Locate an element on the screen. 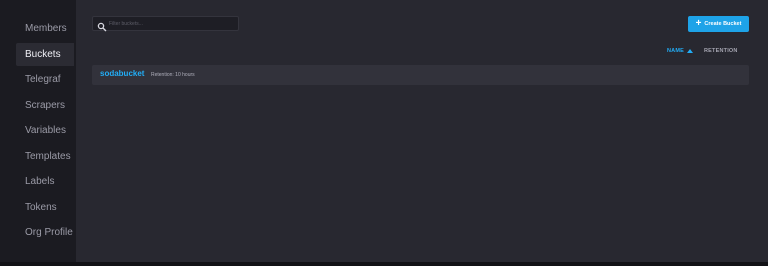 This screenshot has height=266, width=768. plus-icon: + is located at coordinates (698, 23).